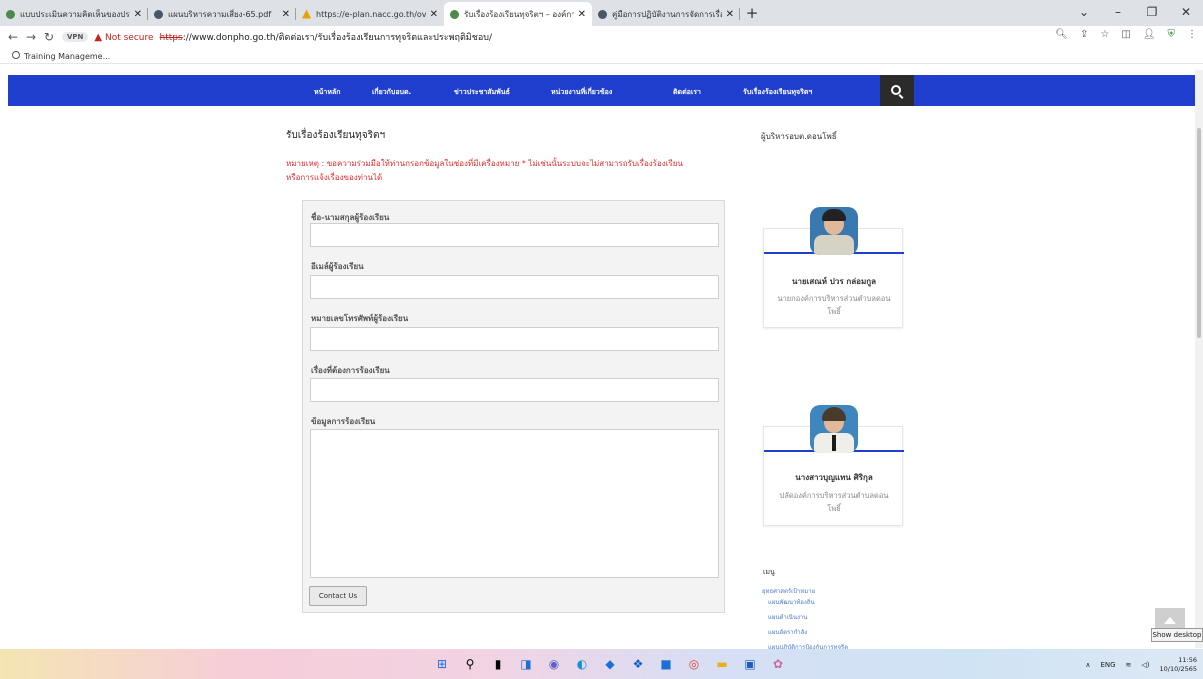 This screenshot has width=1203, height=679. I want to click on volume-icon: ◁), so click(1145, 665).